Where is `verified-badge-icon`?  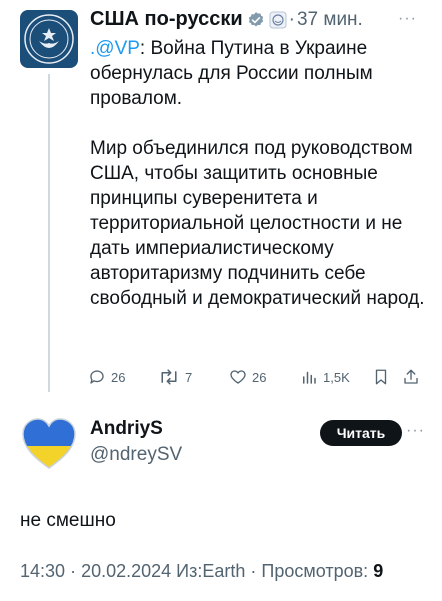 verified-badge-icon is located at coordinates (256, 20).